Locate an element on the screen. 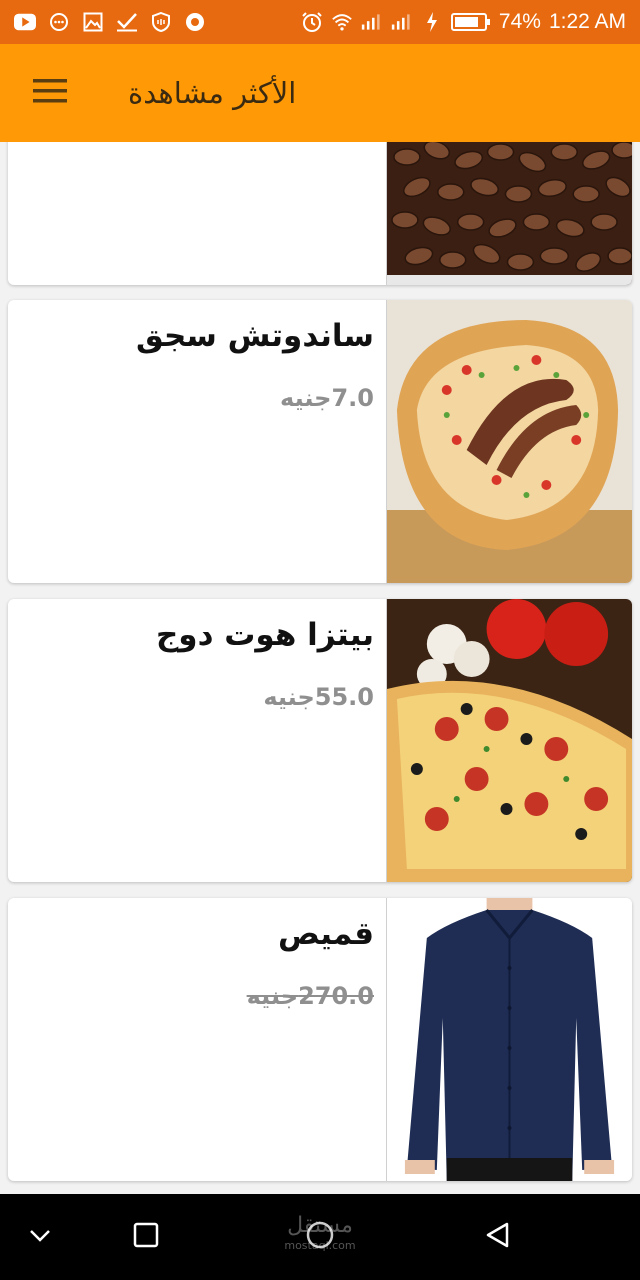  charging-icon is located at coordinates (432, 22).